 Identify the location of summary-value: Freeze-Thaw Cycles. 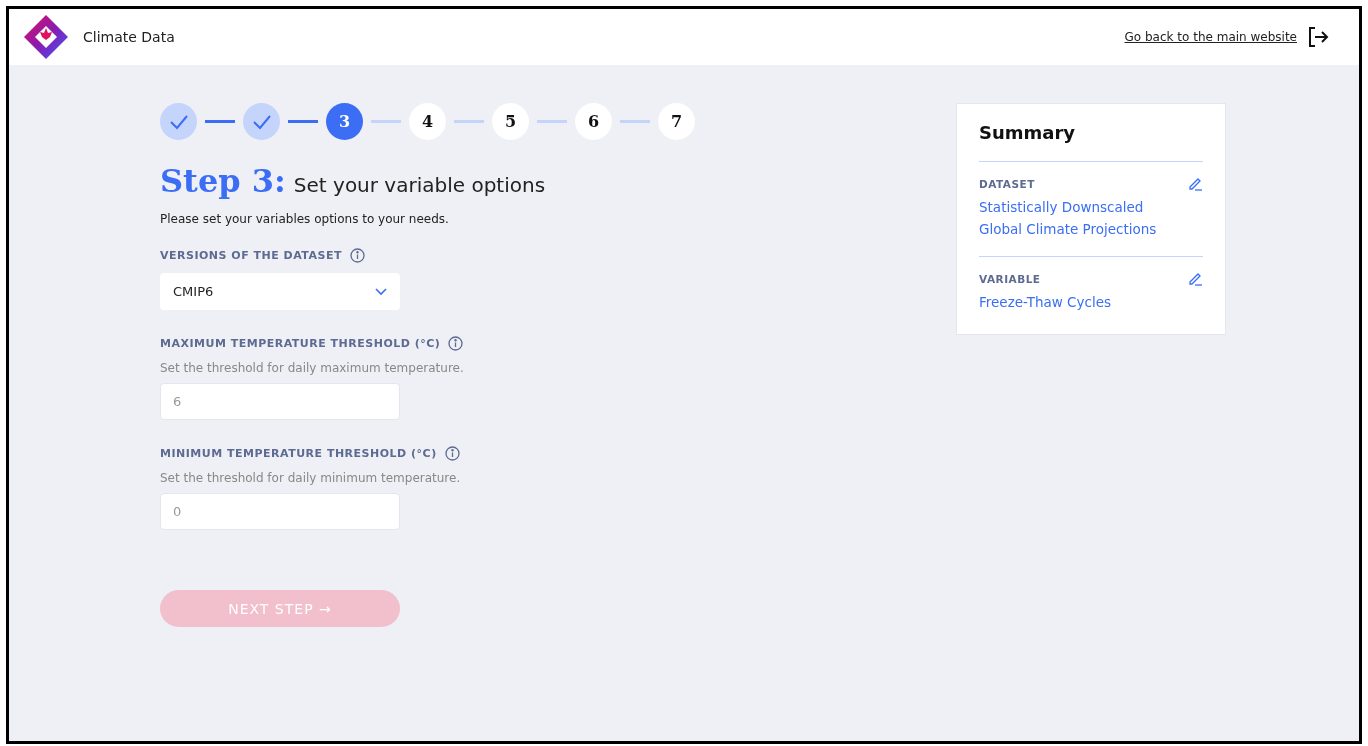
(1076, 303).